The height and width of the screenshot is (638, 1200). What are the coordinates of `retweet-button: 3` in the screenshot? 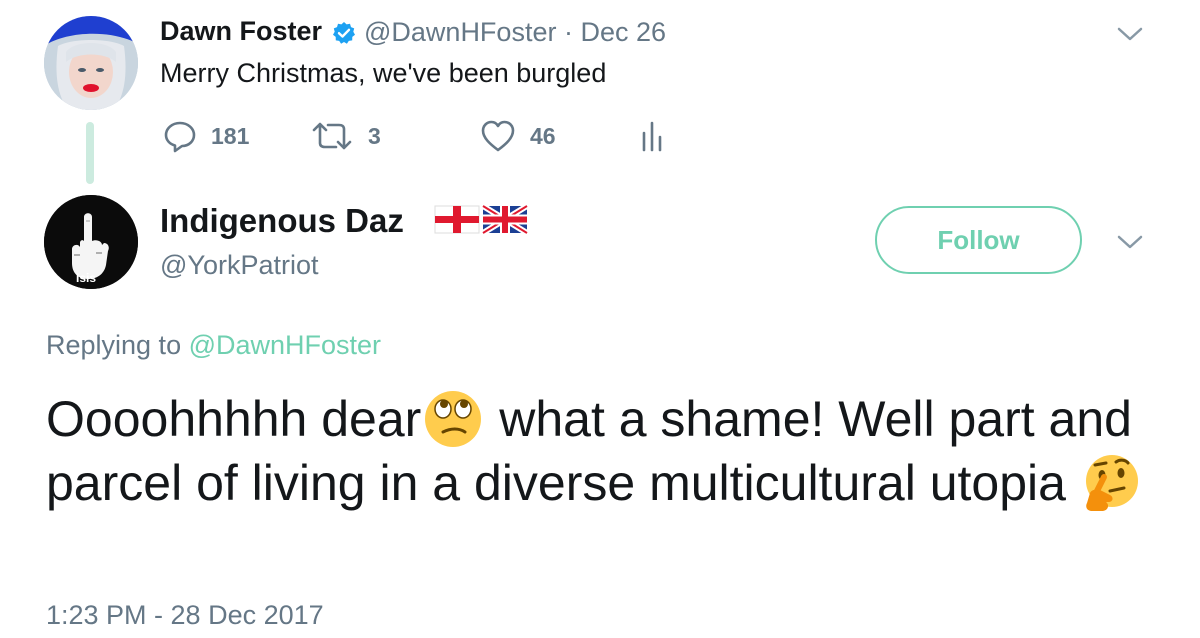 It's located at (345, 136).